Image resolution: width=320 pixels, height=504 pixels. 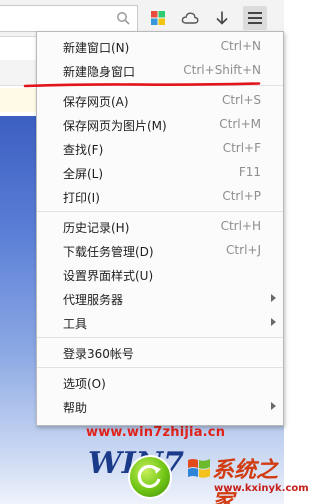 What do you see at coordinates (93, 300) in the screenshot?
I see `menu-item-label: 代理服务器` at bounding box center [93, 300].